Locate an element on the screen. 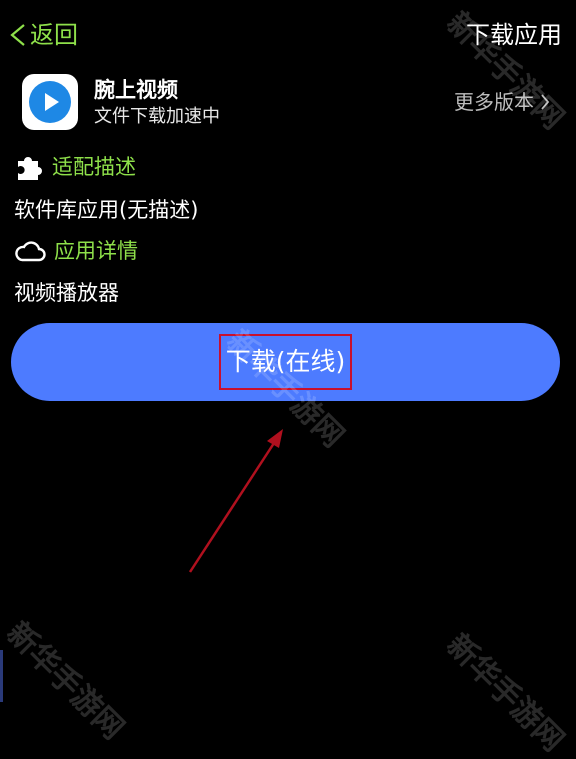  back-label: 返回 is located at coordinates (54, 35).